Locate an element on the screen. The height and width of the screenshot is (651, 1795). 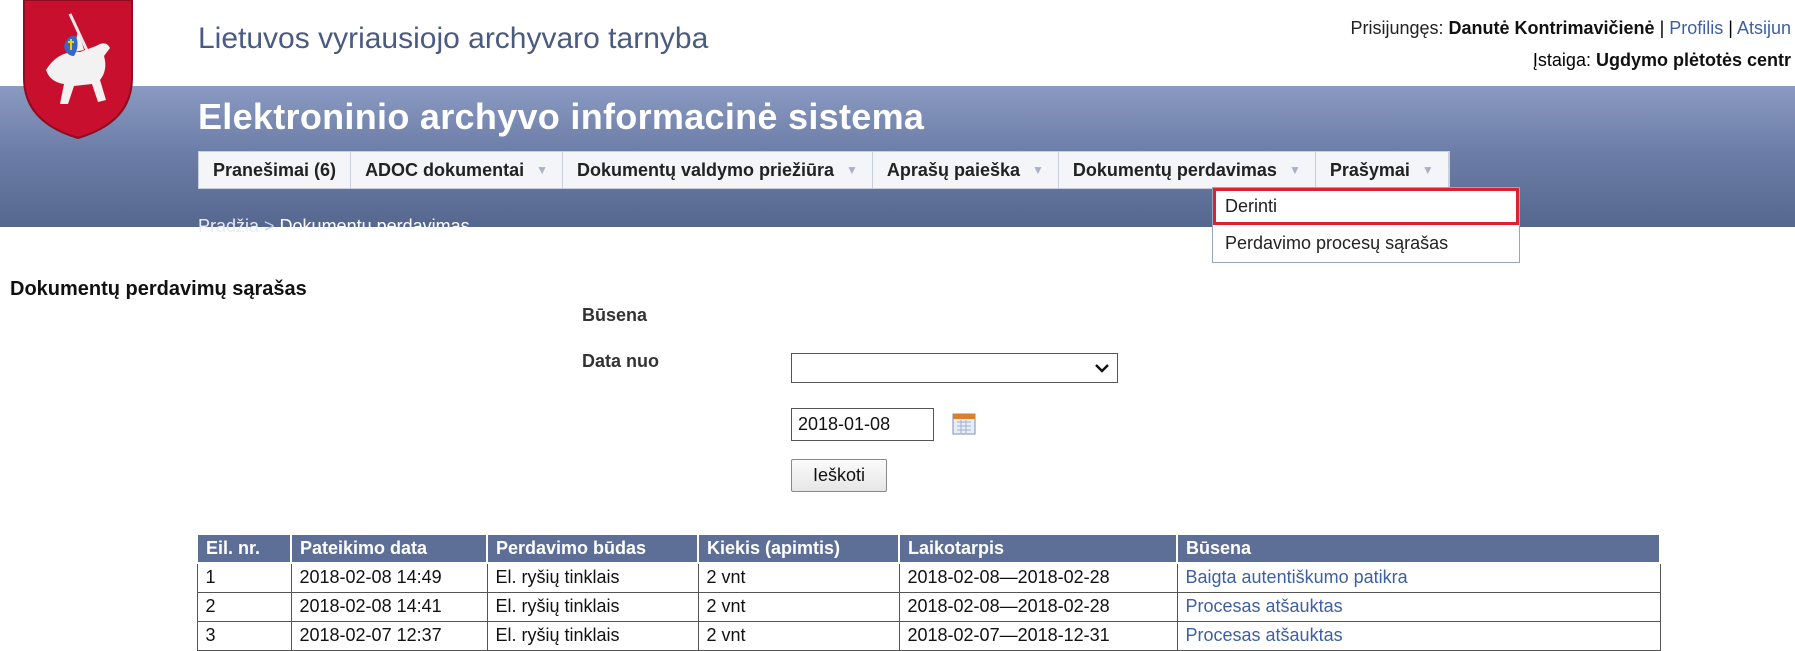
menu-item-dokumentu-valdymo-prieziura: Dokumentų valdymo priežiūra ▼ is located at coordinates (717, 170).